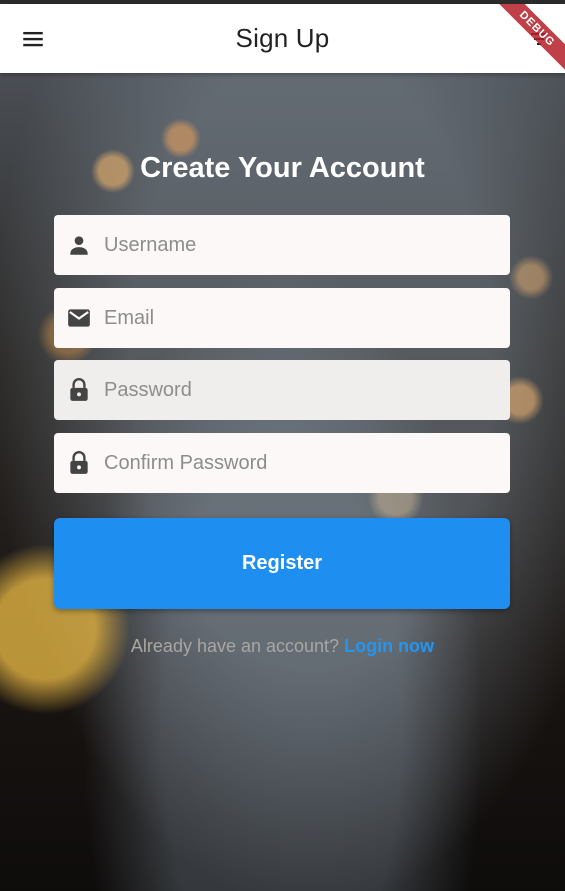  I want to click on register-button: Register, so click(282, 563).